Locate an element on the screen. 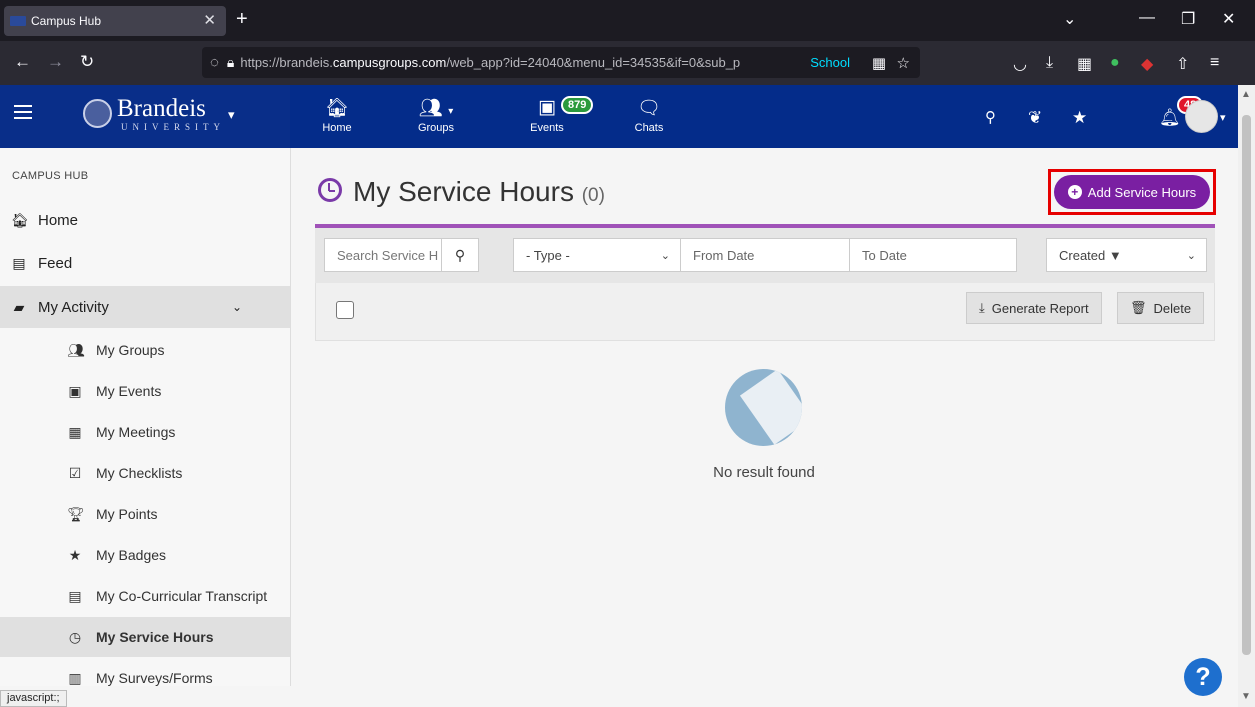 The width and height of the screenshot is (1255, 707). badge-icon: ★ is located at coordinates (75, 554).